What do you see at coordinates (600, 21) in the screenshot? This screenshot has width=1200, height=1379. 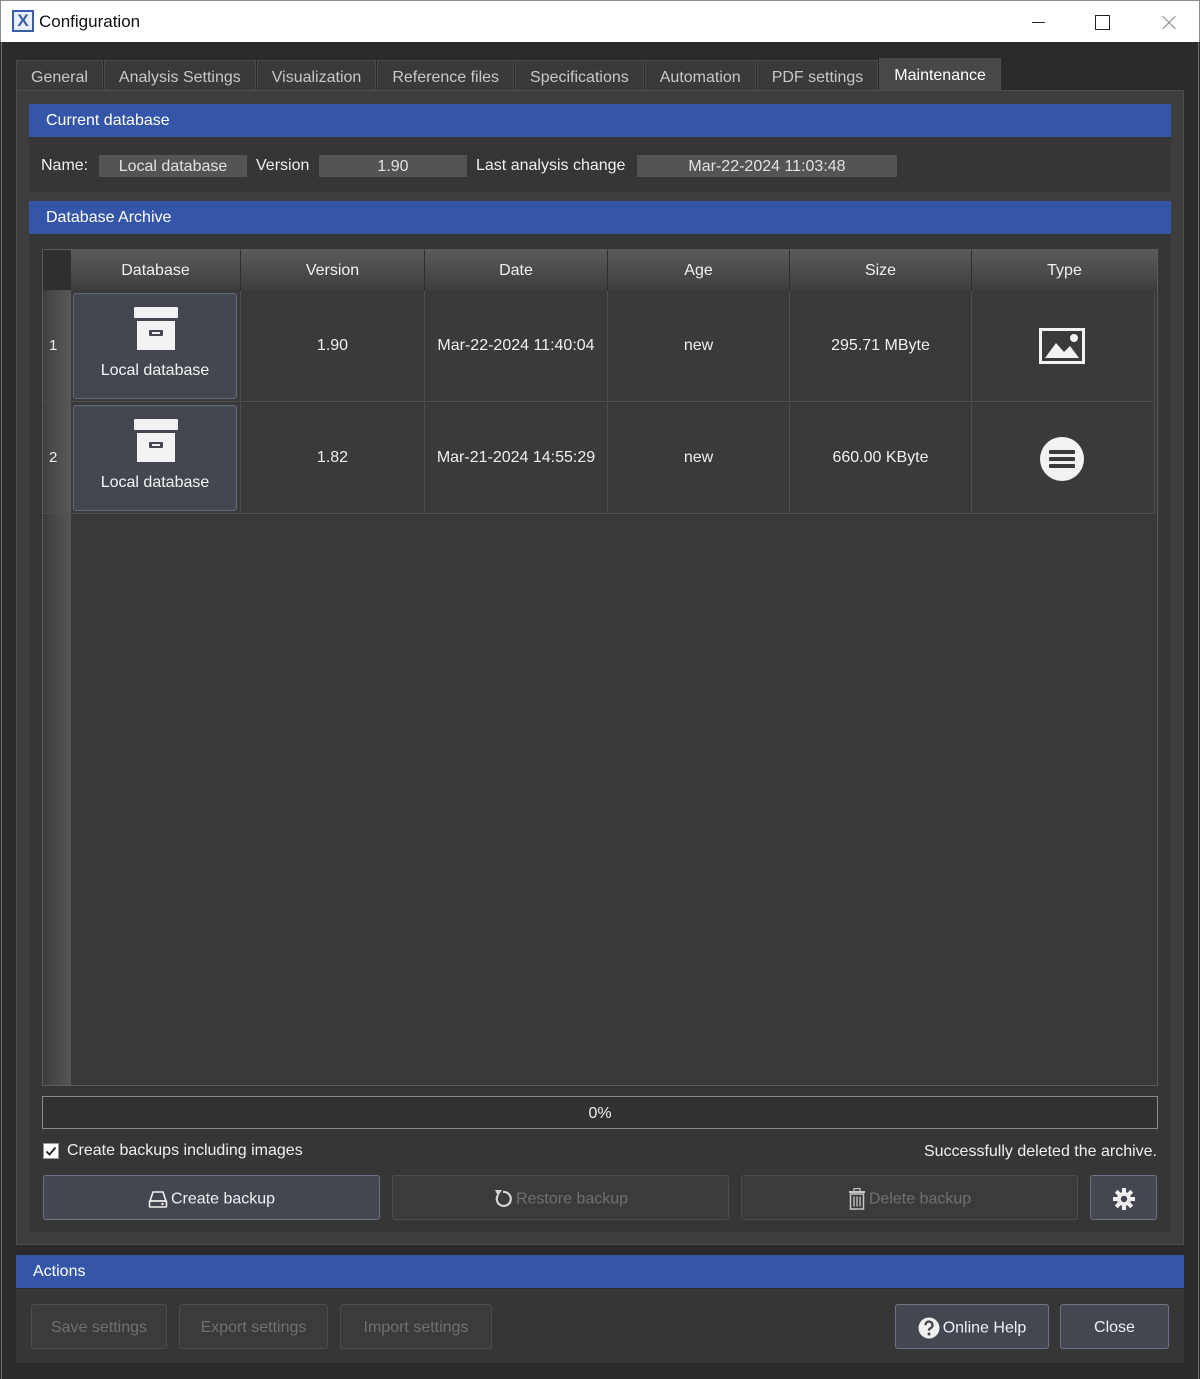 I see `title-bar: X Configuration` at bounding box center [600, 21].